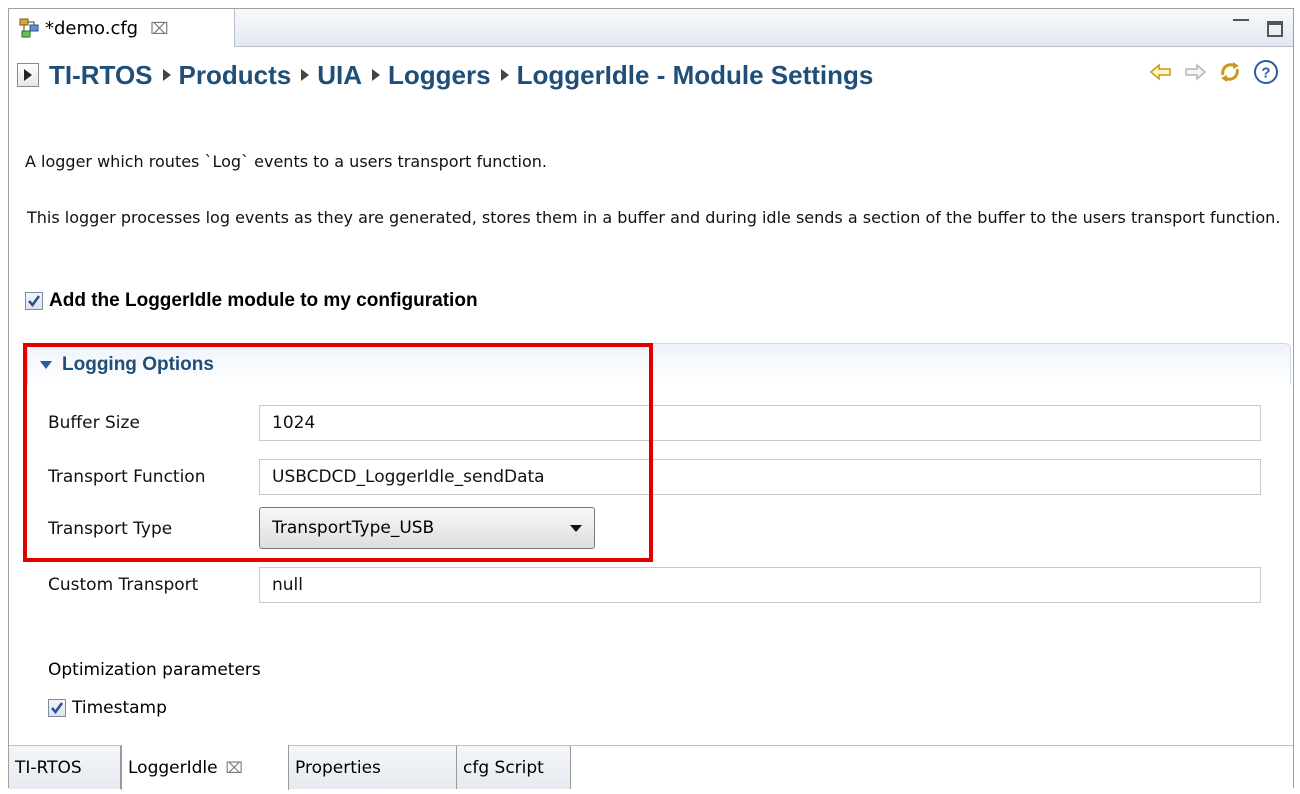  I want to click on custom-transport-label: Custom Transport, so click(123, 585).